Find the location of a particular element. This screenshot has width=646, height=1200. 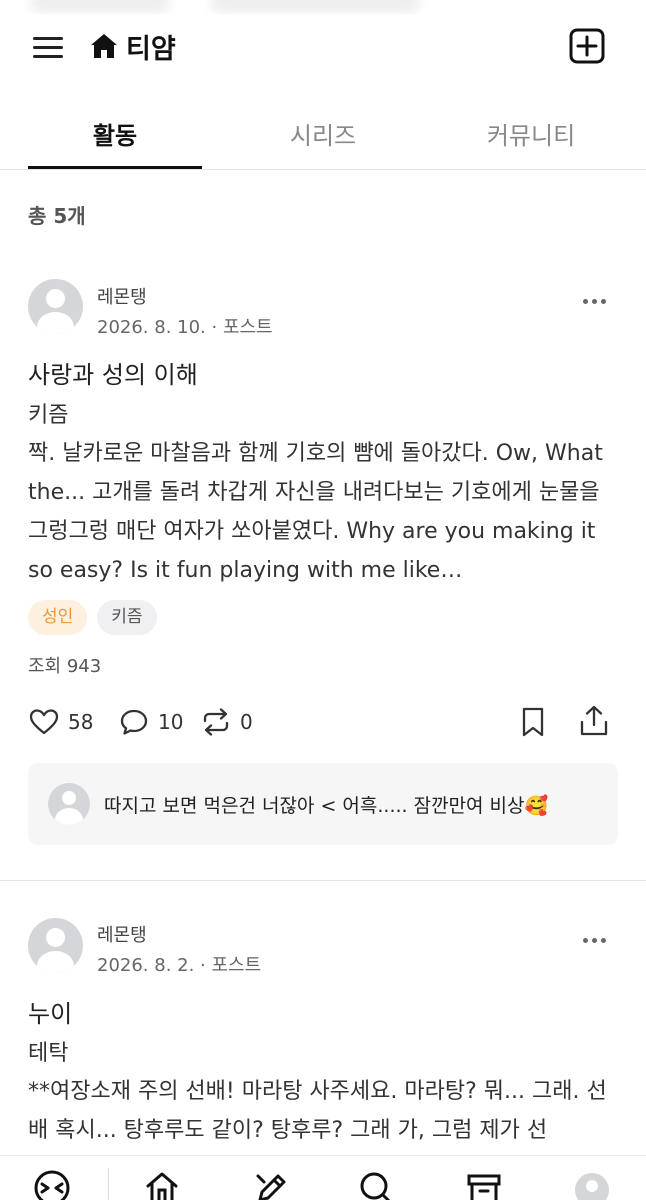

tag-list: 성인 키즘 is located at coordinates (92, 617).